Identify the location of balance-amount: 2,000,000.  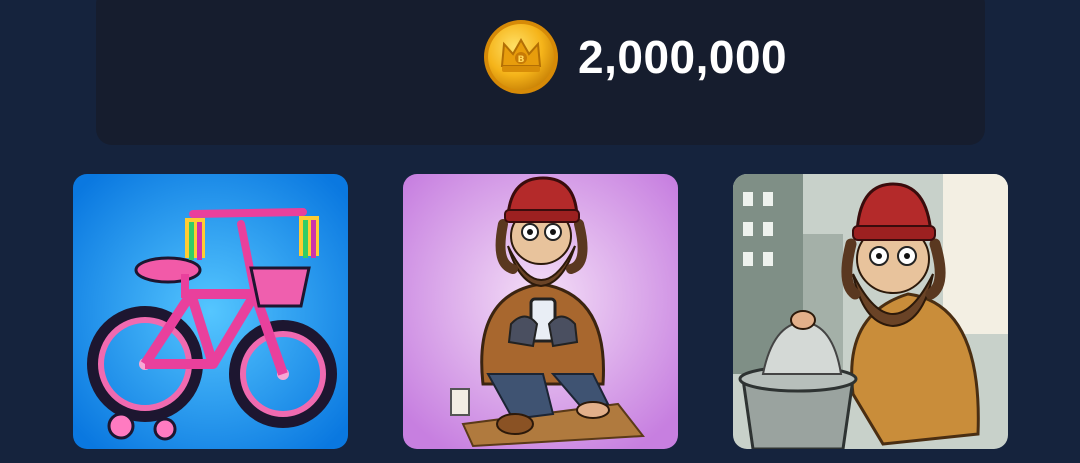
(683, 57).